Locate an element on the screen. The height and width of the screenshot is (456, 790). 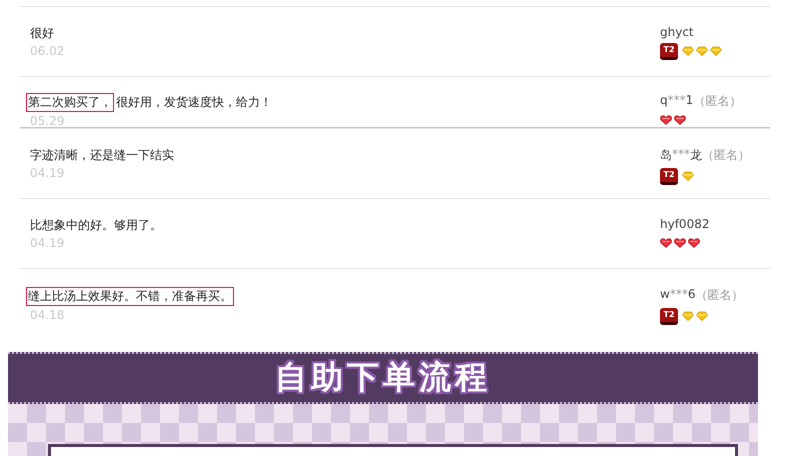
review-text: 很好用，发货速度快，给力！ is located at coordinates (194, 102).